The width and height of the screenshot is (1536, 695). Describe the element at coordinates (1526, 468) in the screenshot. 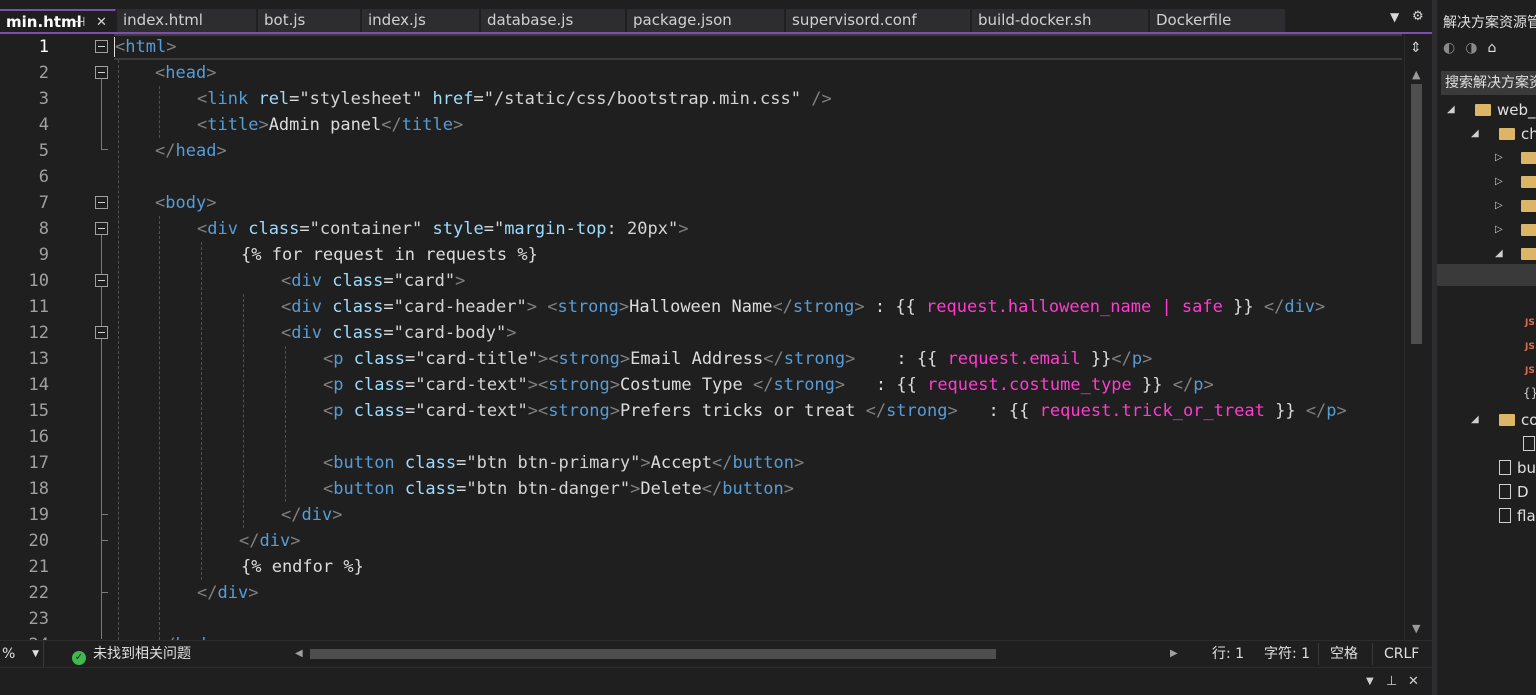

I see `tree-item-label: bu` at that location.